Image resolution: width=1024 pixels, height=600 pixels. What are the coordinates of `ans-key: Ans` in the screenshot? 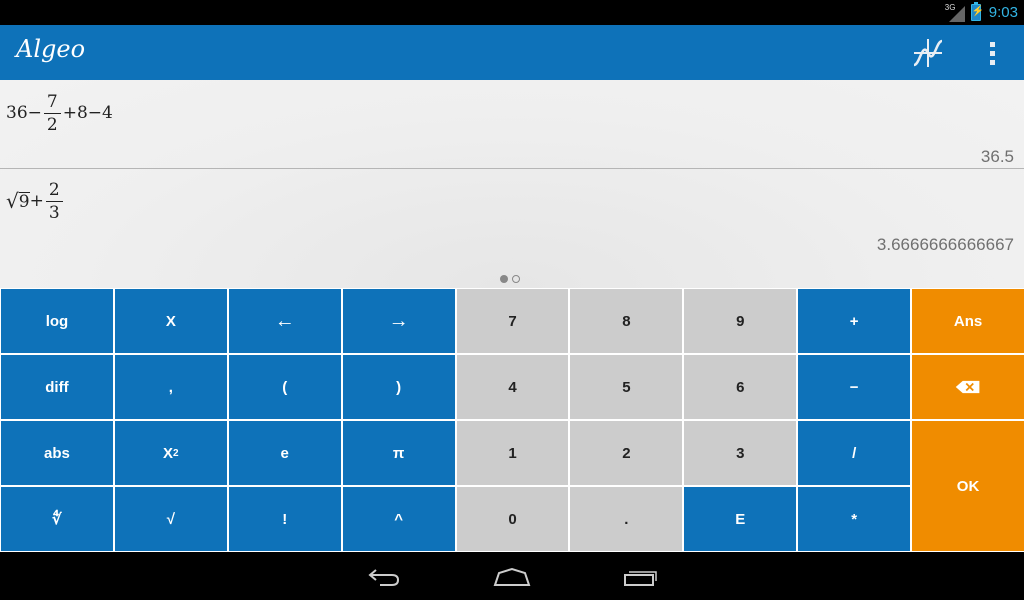 It's located at (968, 321).